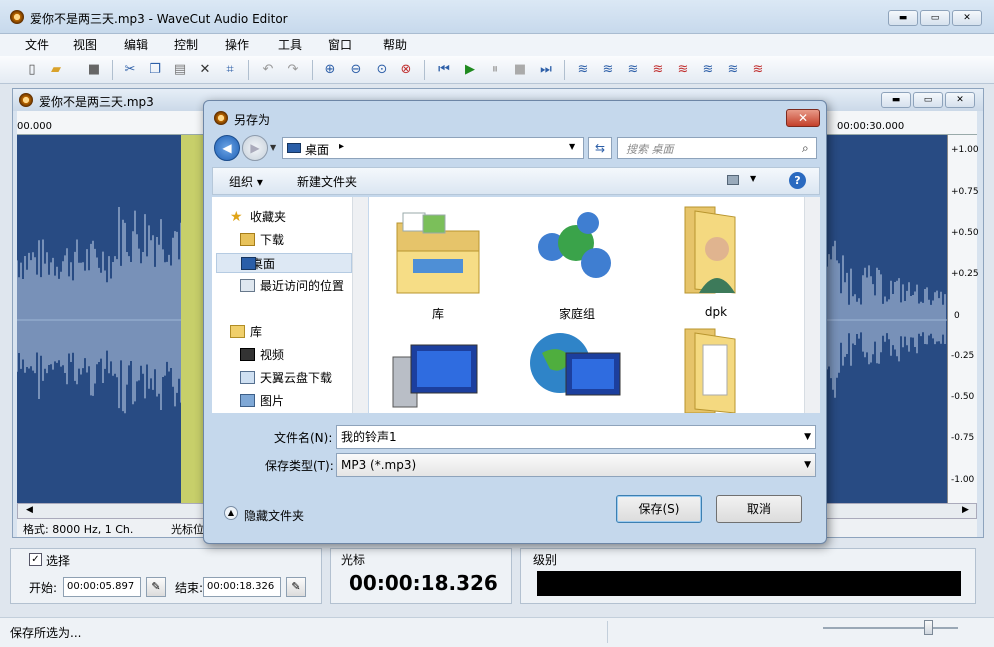  Describe the element at coordinates (807, 437) in the screenshot. I see `filename-dropdown-icon: ▼` at that location.